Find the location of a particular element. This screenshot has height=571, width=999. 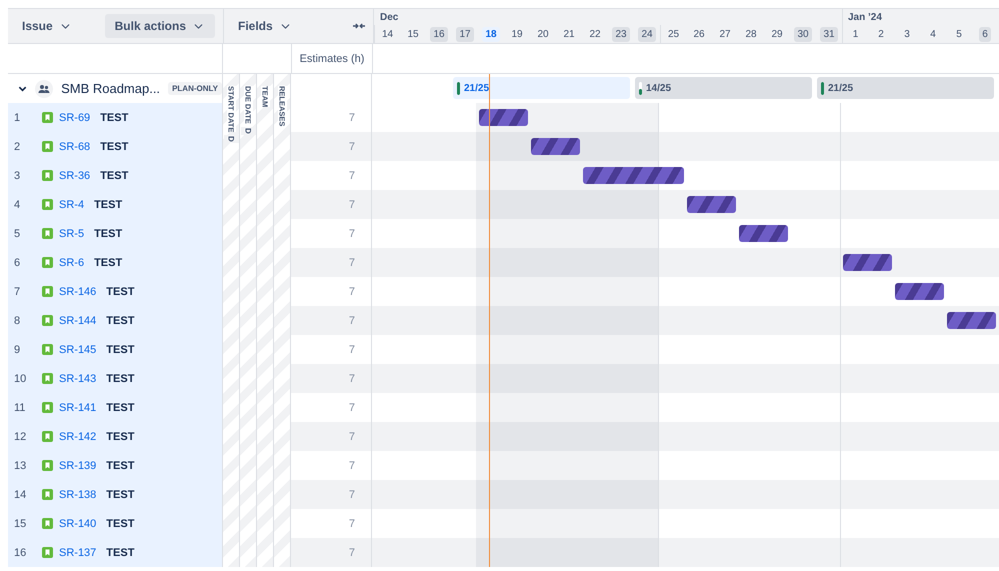

issue-row: 11 SR-141 TEST is located at coordinates (115, 407).